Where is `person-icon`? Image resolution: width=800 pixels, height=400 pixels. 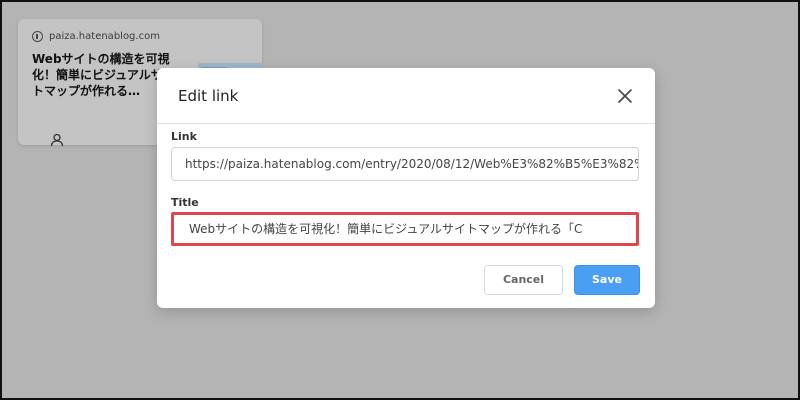
person-icon is located at coordinates (57, 140).